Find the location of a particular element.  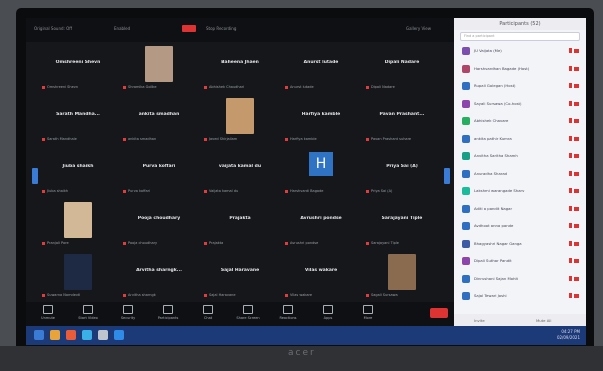

participant-tile: Sagali Sursawa is located at coordinates (402, 275).